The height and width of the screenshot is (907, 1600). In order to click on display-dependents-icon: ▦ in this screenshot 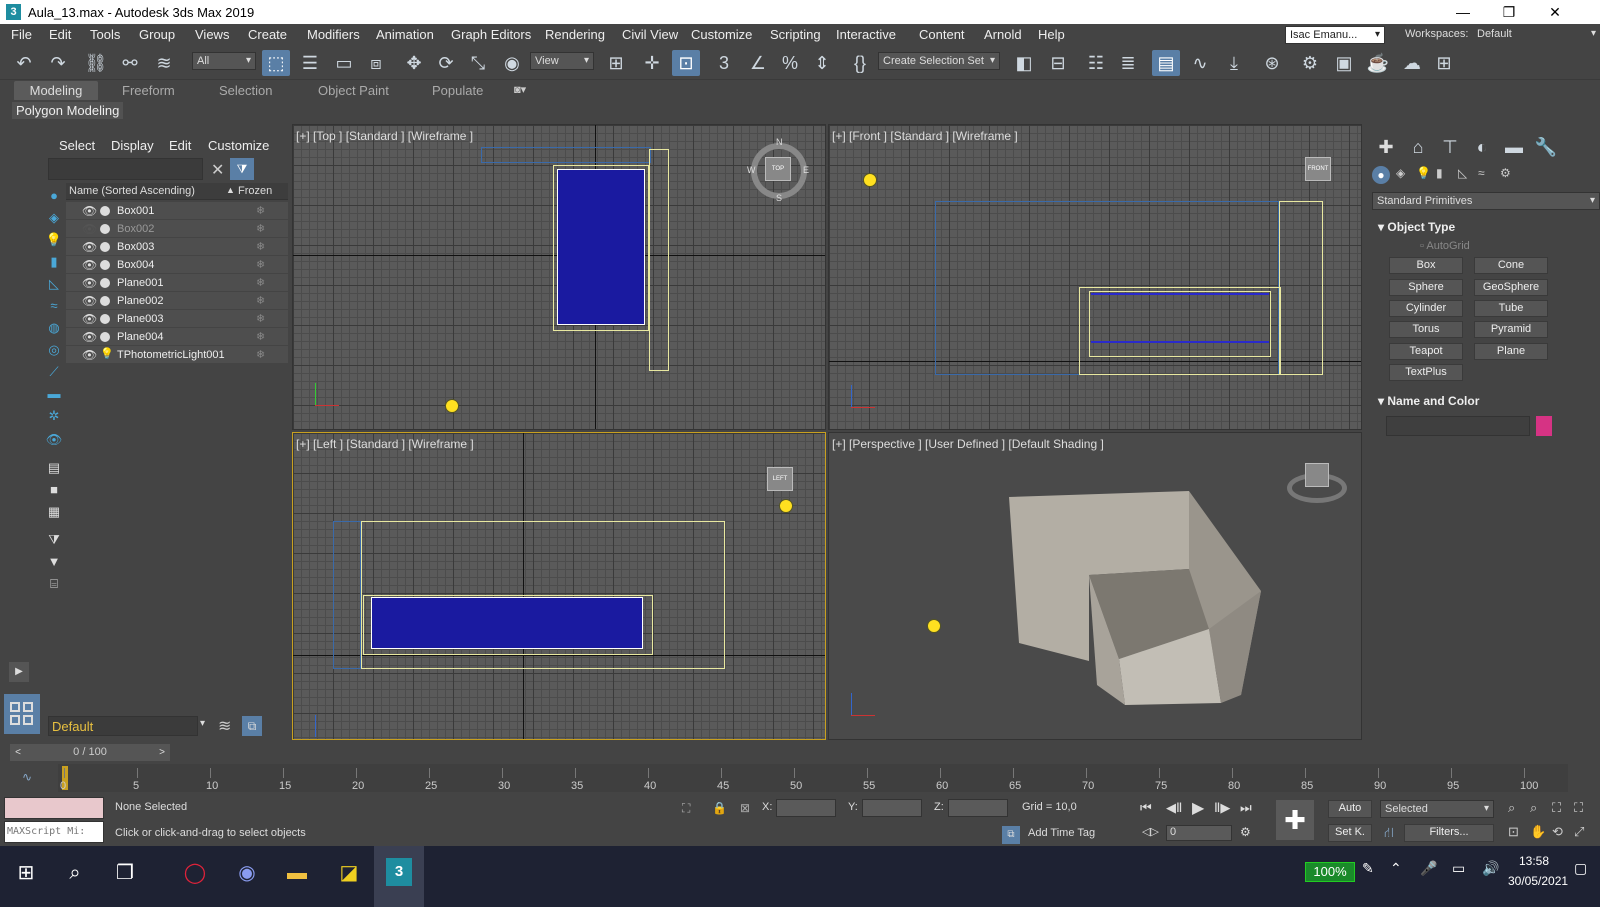, I will do `click(54, 512)`.